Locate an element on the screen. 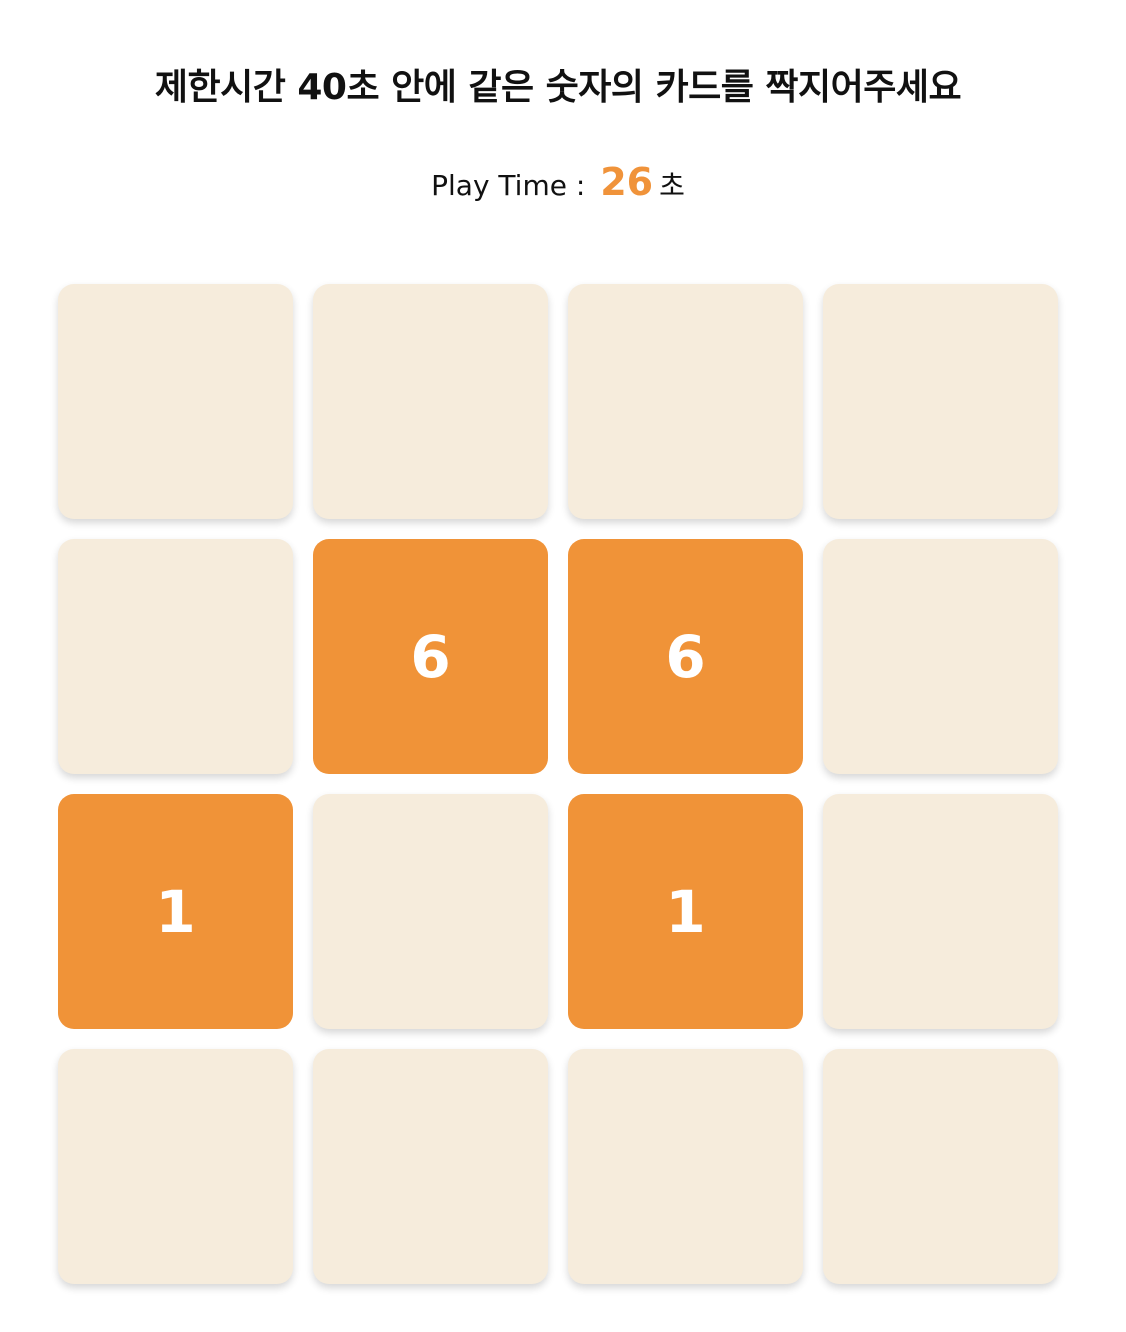 The image size is (1126, 1332). play-time: Play Time : 26 초 is located at coordinates (558, 184).